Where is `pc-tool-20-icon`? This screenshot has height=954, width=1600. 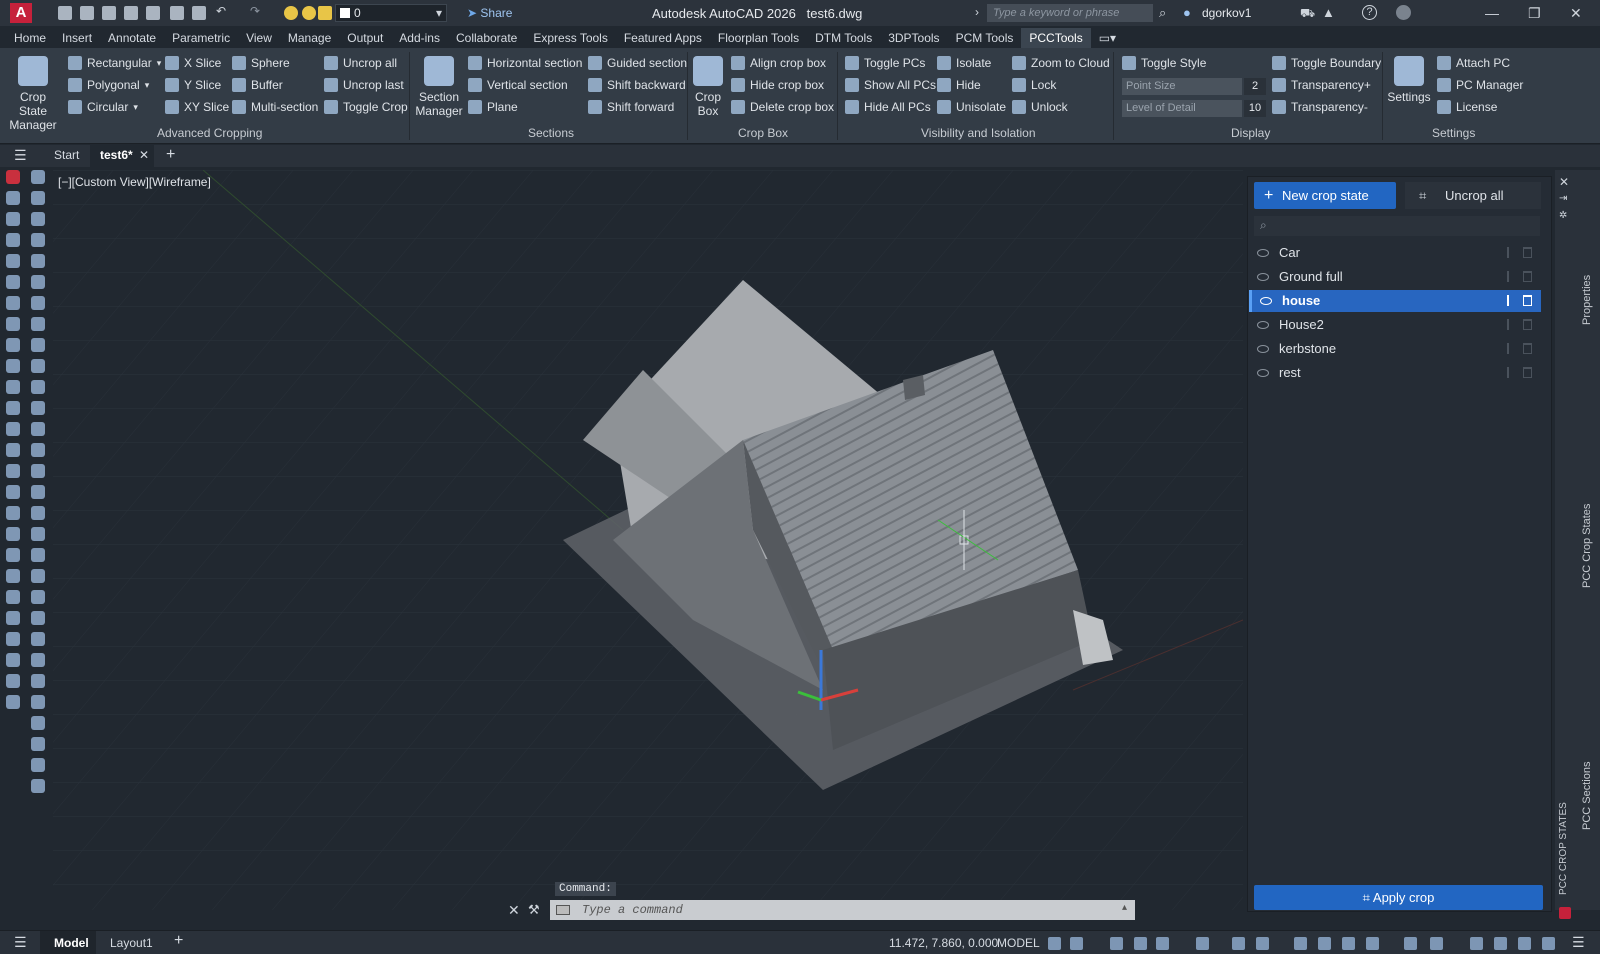
pc-tool-20-icon is located at coordinates (38, 576).